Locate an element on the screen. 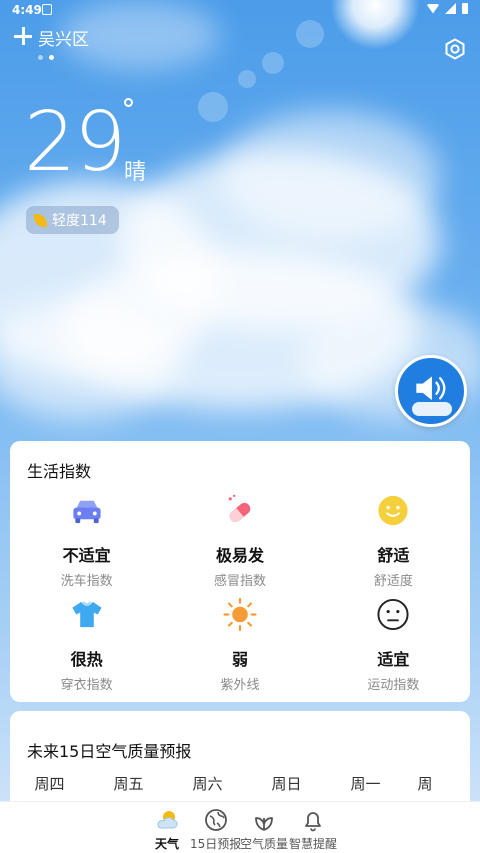 The image size is (480, 853). life-item-car-wash: 不适宜 洗车指数 is located at coordinates (86, 539).